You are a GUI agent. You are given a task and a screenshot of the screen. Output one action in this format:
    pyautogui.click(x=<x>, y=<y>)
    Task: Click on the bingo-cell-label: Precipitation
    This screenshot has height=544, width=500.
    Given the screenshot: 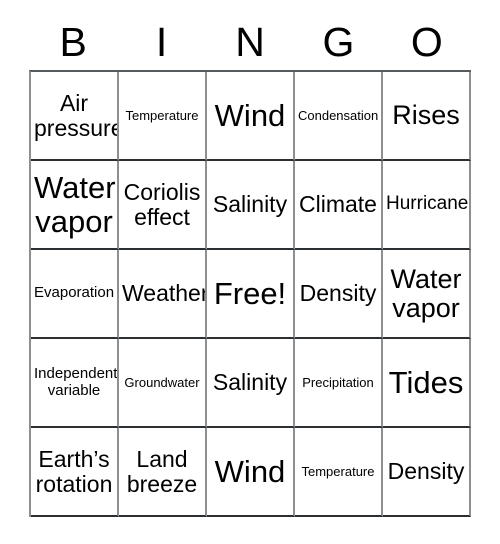 What is the action you would take?
    pyautogui.click(x=338, y=382)
    